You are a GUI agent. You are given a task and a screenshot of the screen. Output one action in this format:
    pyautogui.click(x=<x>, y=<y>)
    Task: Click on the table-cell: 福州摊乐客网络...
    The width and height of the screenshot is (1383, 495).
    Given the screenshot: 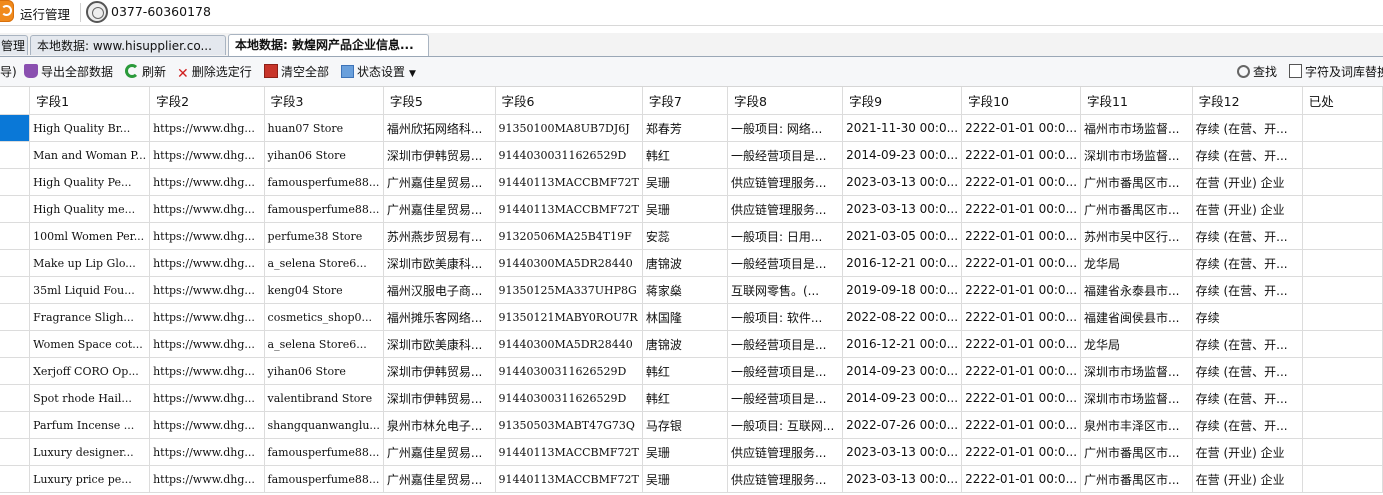 What is the action you would take?
    pyautogui.click(x=439, y=317)
    